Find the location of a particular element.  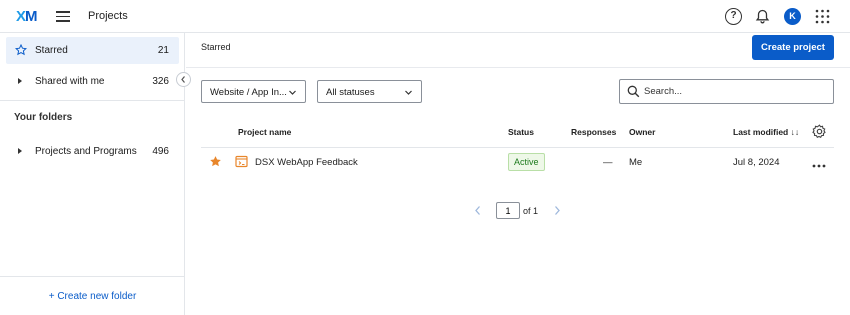

apps-grid-icon is located at coordinates (822, 16).